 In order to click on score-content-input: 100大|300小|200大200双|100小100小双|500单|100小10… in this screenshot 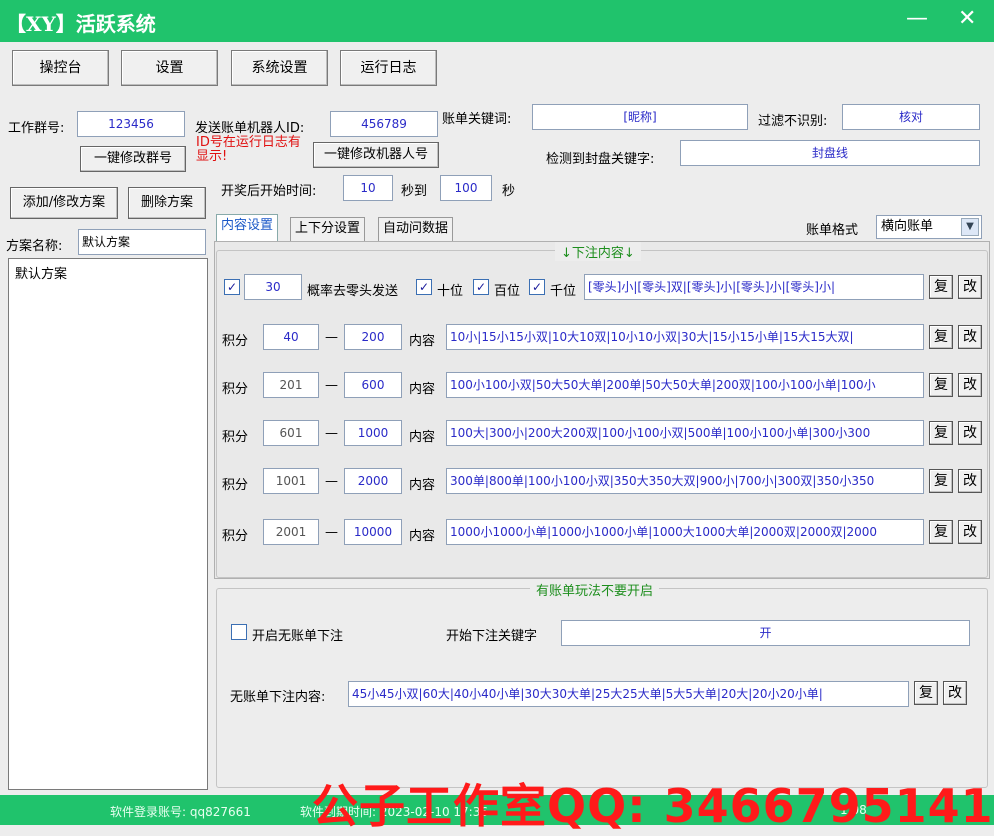, I will do `click(685, 433)`.